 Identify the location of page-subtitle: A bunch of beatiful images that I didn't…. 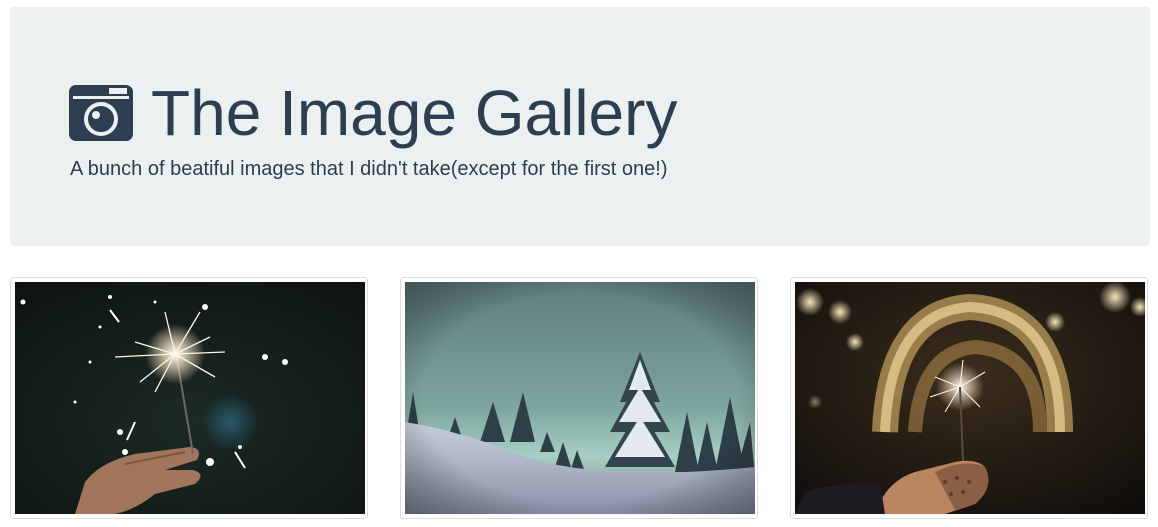
(369, 169).